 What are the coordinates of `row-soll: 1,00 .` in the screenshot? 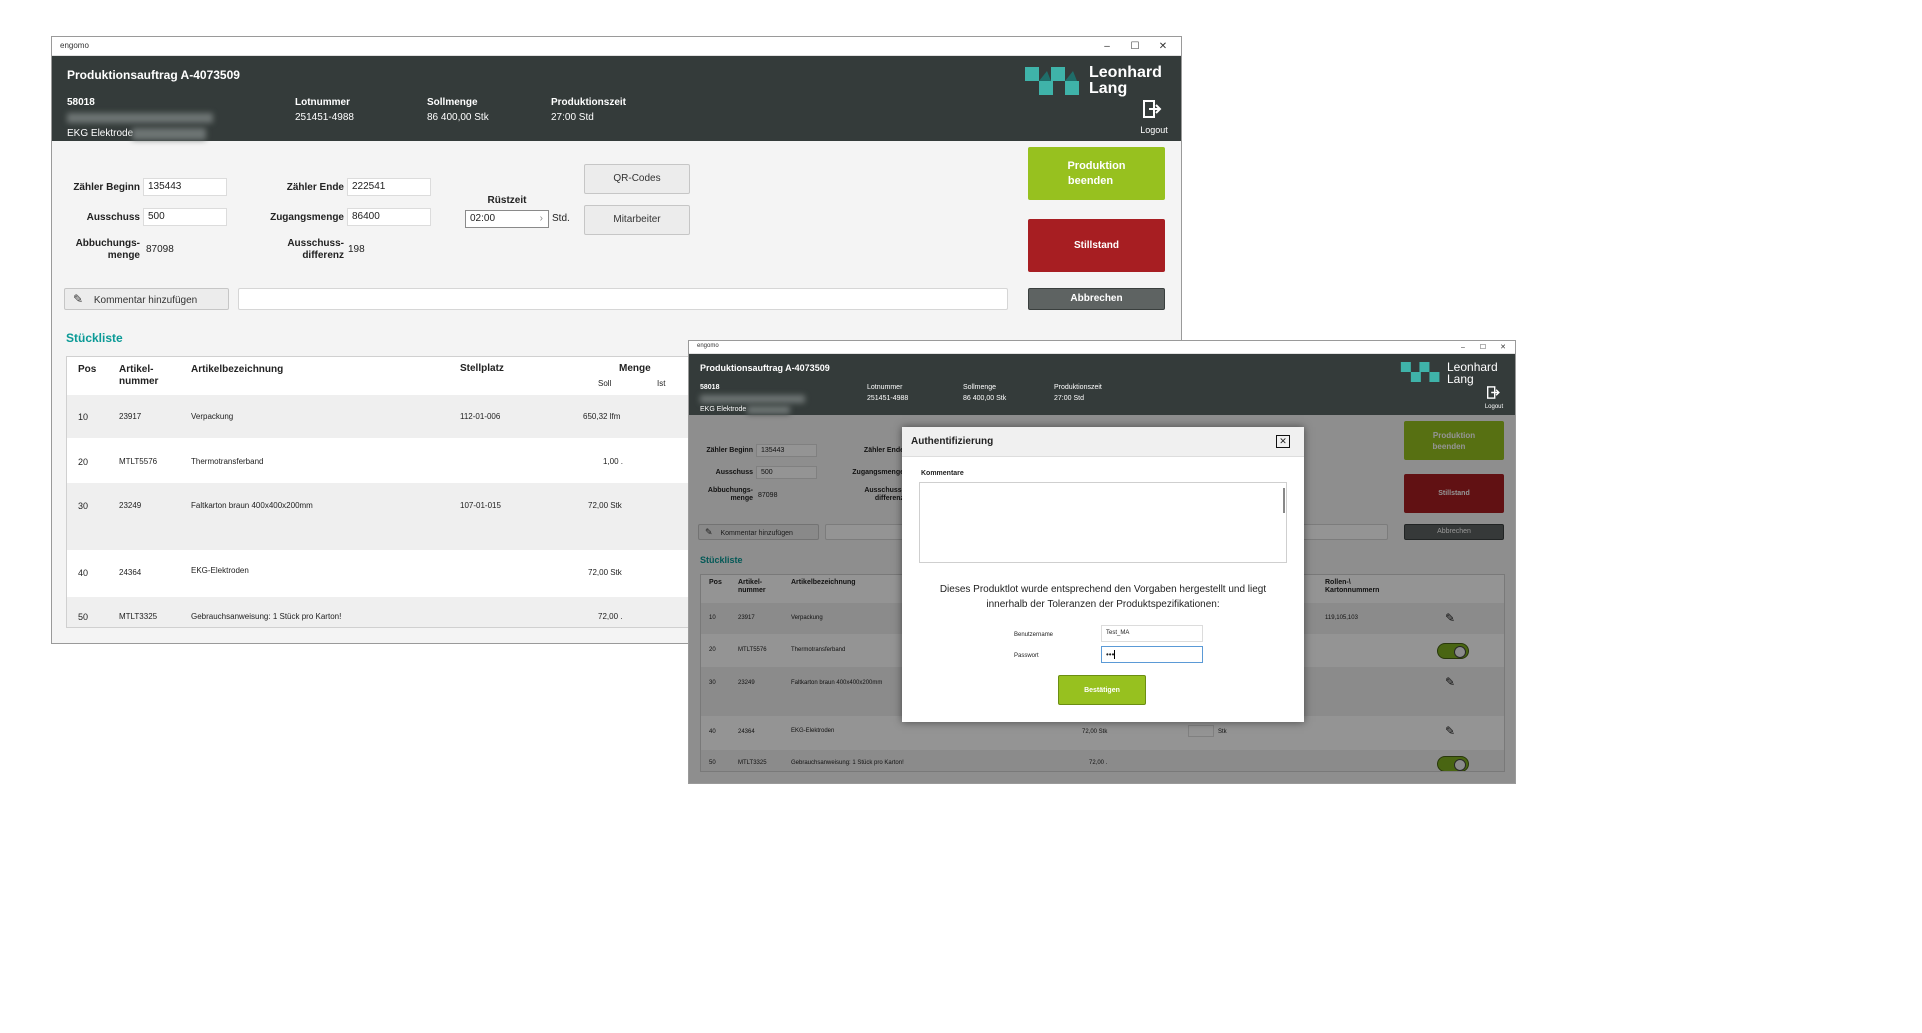 It's located at (613, 461).